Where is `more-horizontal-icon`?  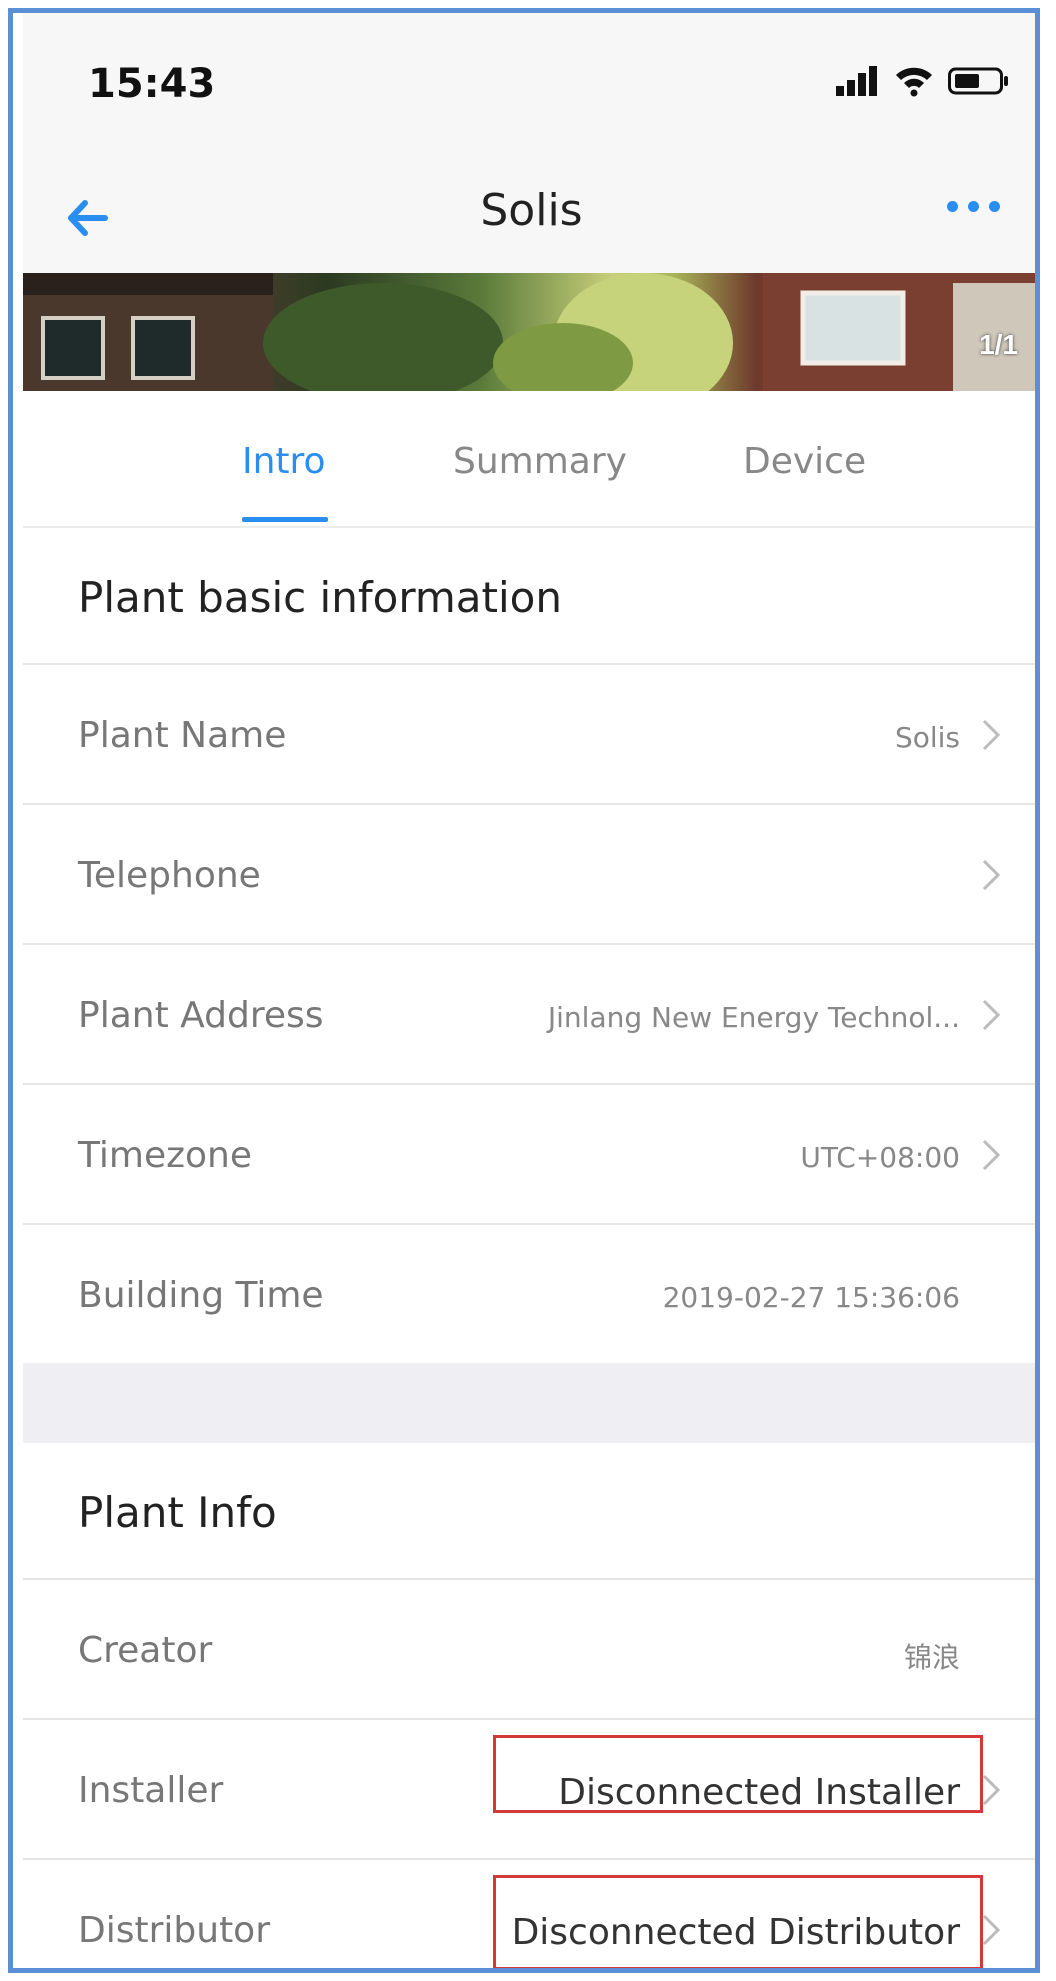
more-horizontal-icon is located at coordinates (973, 206).